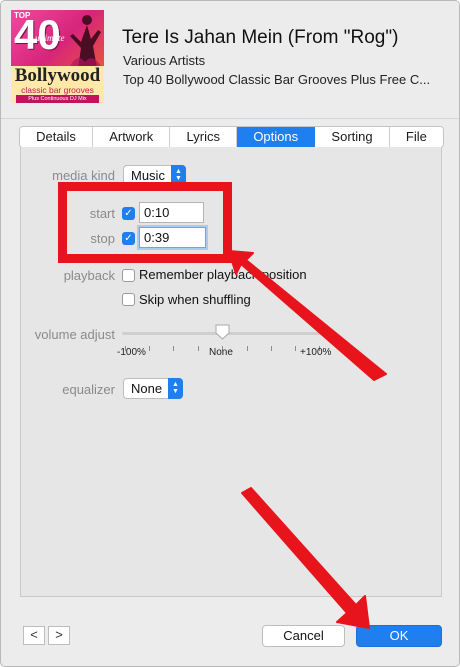 The width and height of the screenshot is (460, 667). What do you see at coordinates (57, 137) in the screenshot?
I see `tab-details: Details` at bounding box center [57, 137].